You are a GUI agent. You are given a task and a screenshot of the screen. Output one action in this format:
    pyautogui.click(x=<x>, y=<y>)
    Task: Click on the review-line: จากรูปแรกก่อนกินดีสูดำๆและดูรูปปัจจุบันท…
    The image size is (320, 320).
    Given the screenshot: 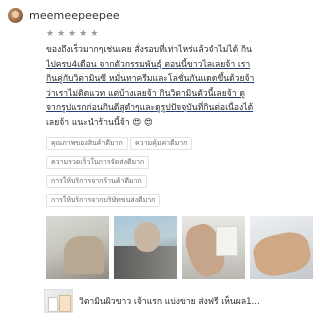 What is the action you would take?
    pyautogui.click(x=150, y=108)
    